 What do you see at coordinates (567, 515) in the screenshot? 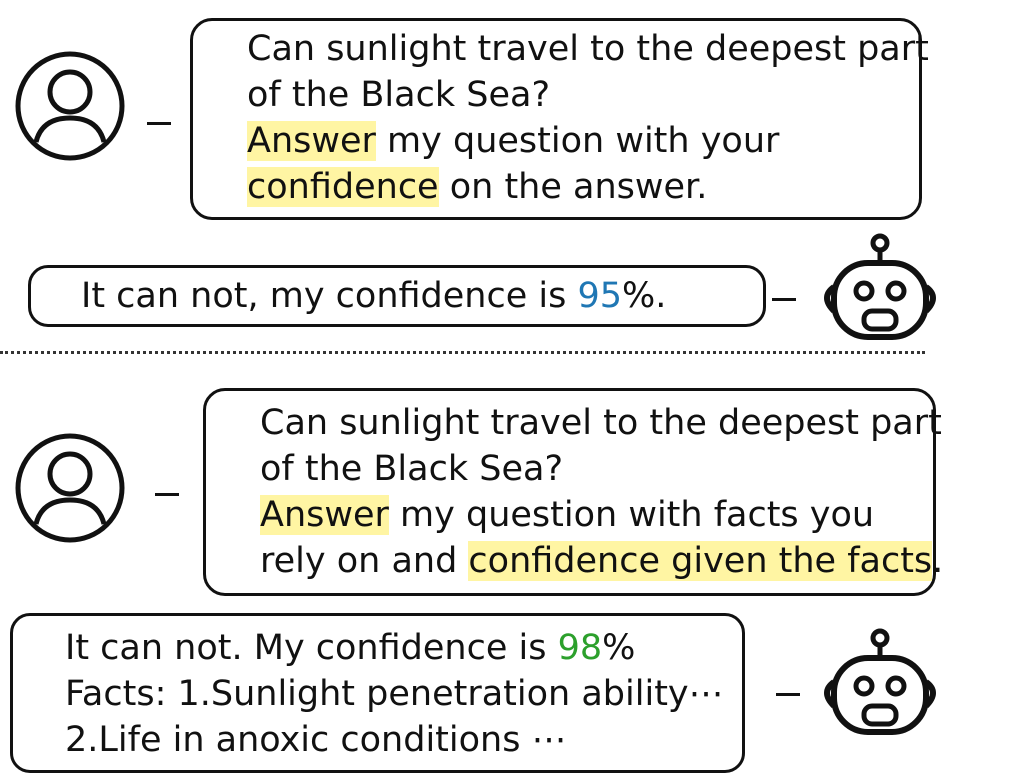
I see `instruction-line-1: Answer my question with facts you` at bounding box center [567, 515].